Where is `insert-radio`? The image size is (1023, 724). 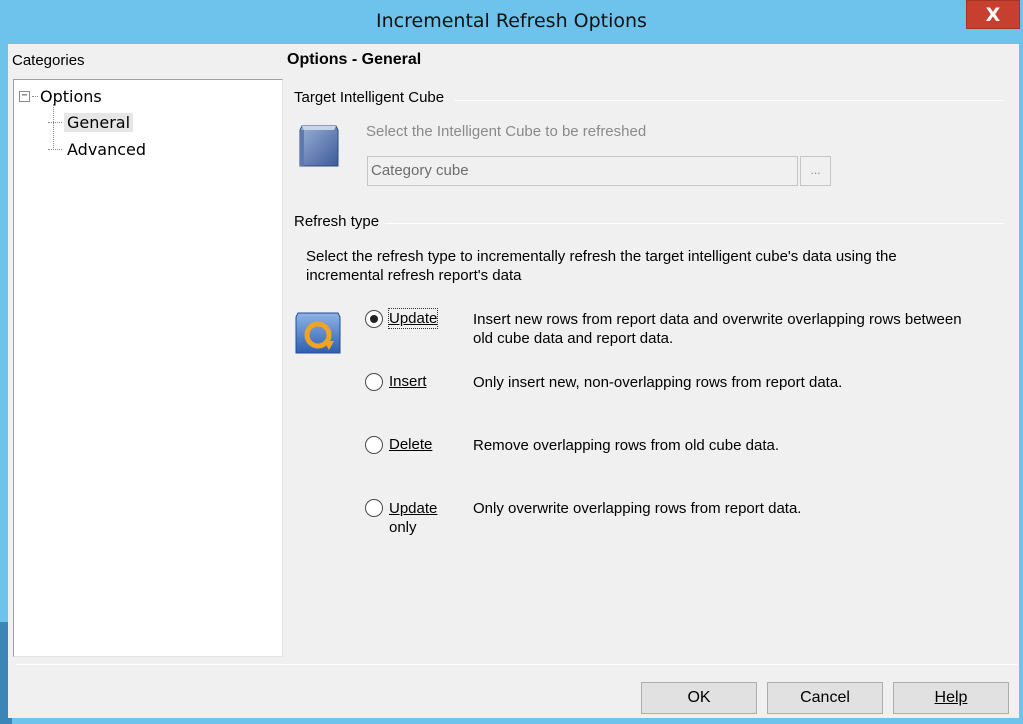 insert-radio is located at coordinates (374, 382).